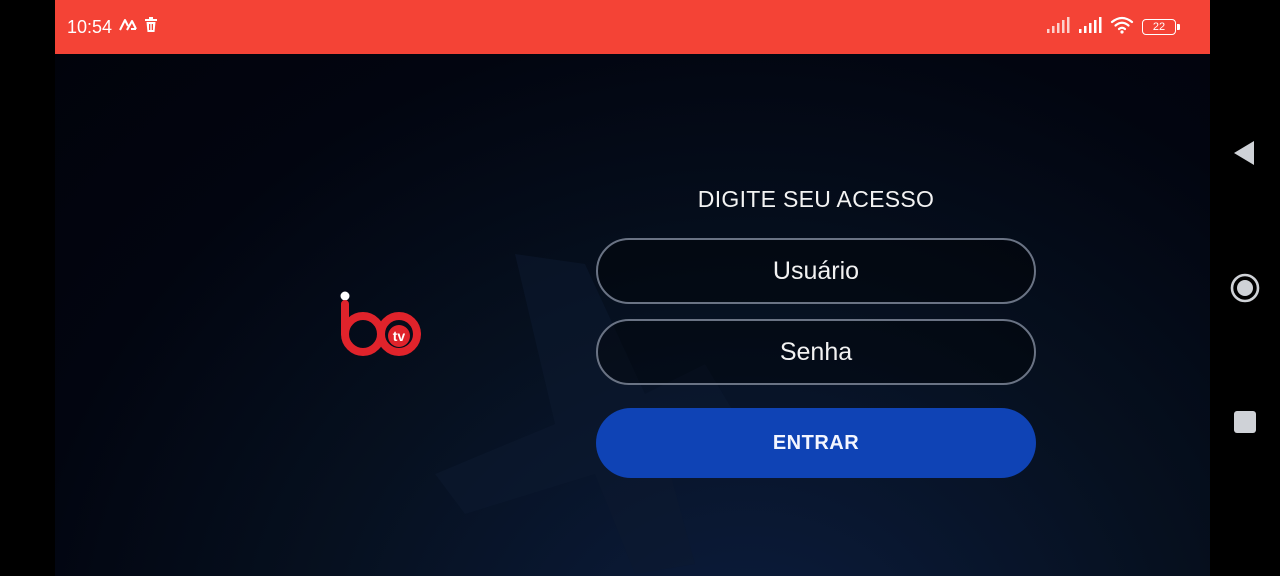 This screenshot has height=576, width=1280. I want to click on battery-level: 22, so click(1159, 27).